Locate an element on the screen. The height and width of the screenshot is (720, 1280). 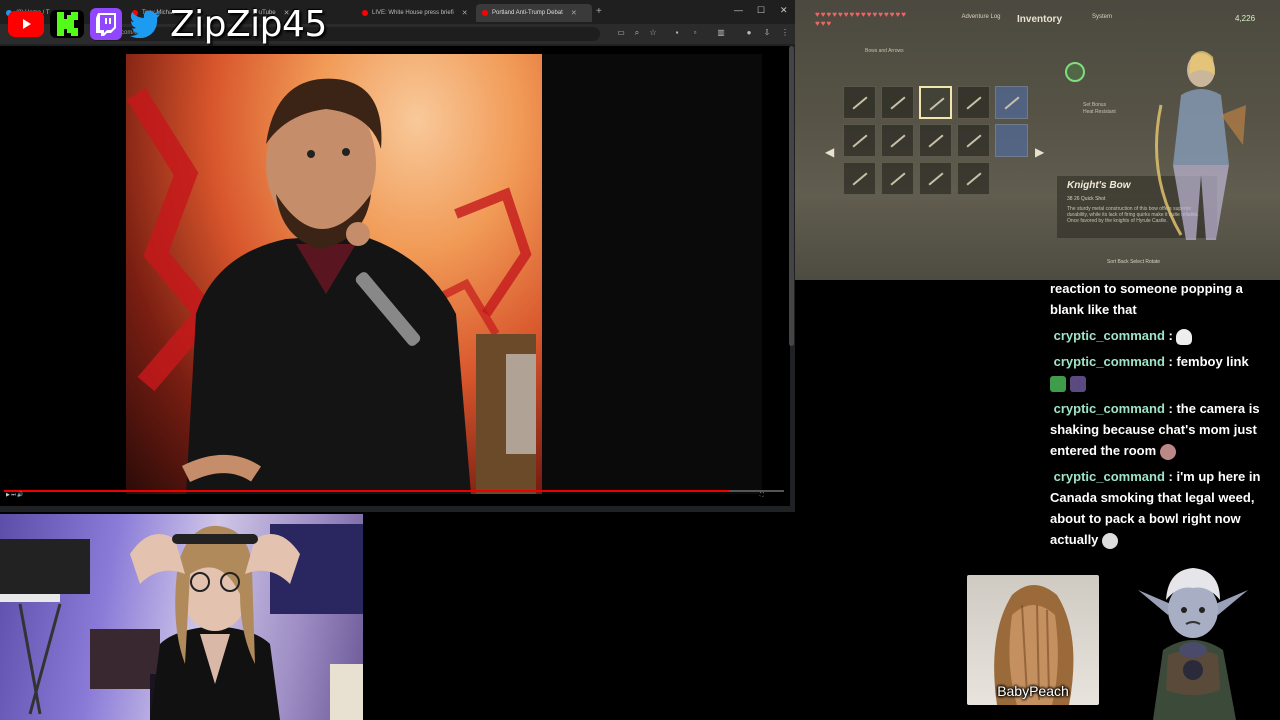
button-hints: Sort Back Select Rotate is located at coordinates (1134, 262).